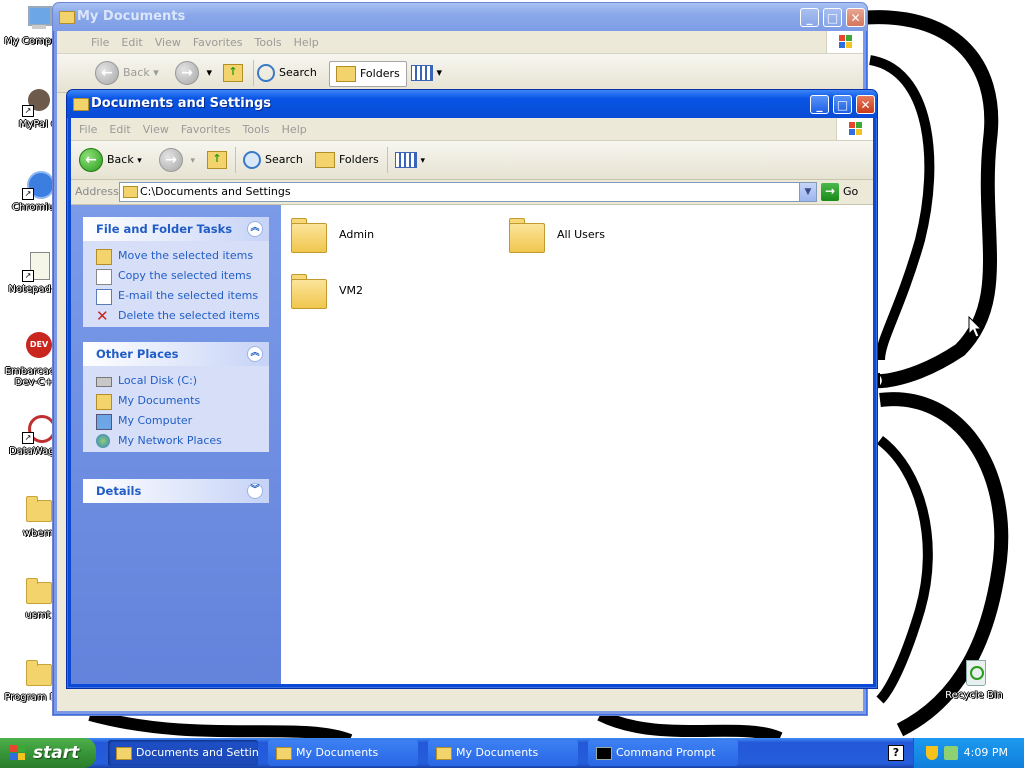 The height and width of the screenshot is (768, 1024). What do you see at coordinates (38, 184) in the screenshot?
I see `chromium-icon: ↗` at bounding box center [38, 184].